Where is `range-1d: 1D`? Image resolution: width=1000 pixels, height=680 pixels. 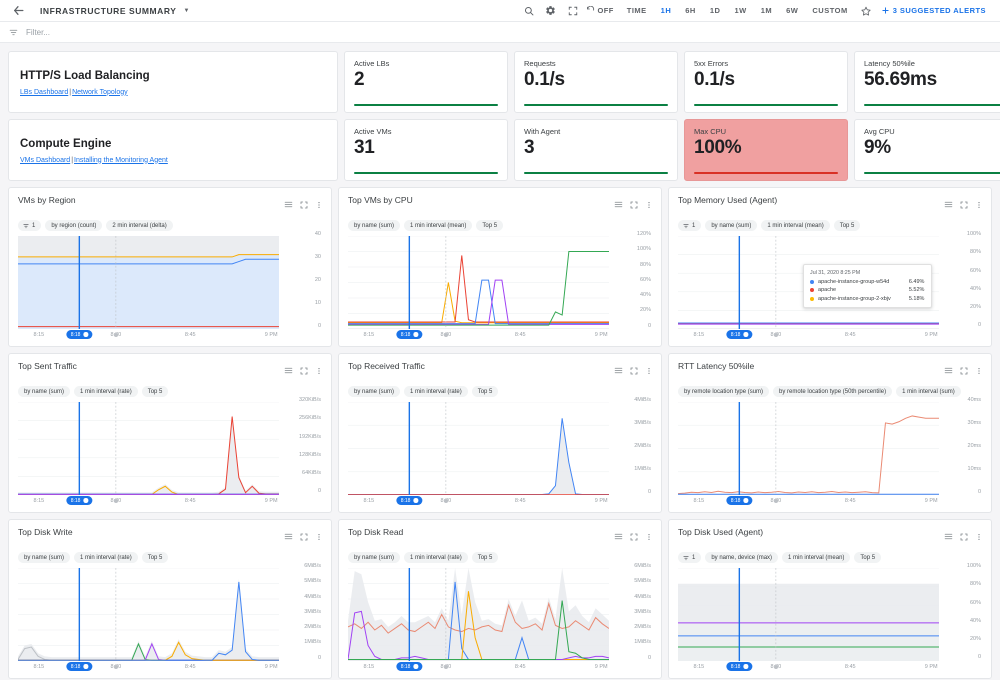 range-1d: 1D is located at coordinates (715, 10).